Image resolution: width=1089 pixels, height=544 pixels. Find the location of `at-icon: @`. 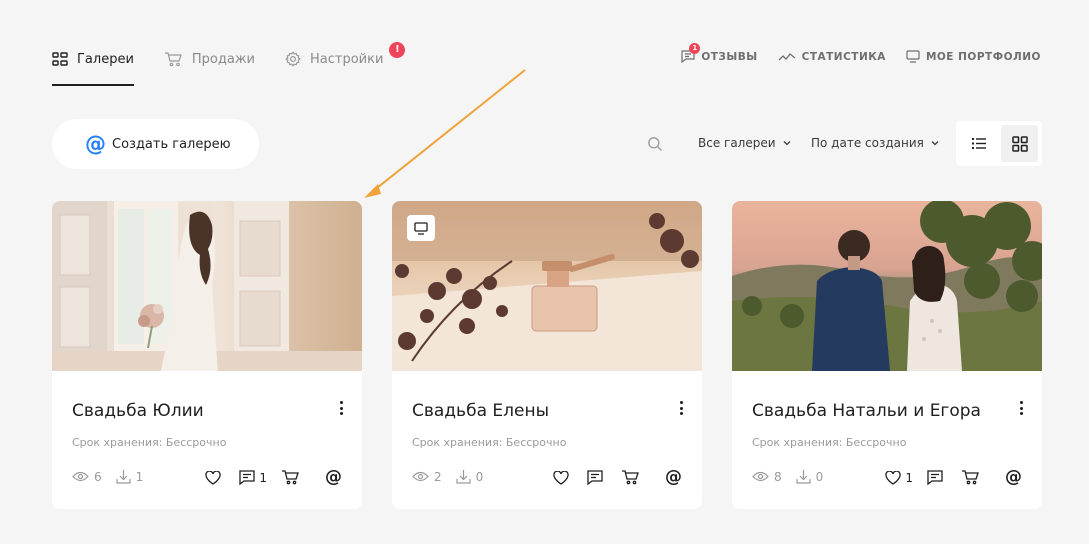

at-icon: @ is located at coordinates (95, 143).